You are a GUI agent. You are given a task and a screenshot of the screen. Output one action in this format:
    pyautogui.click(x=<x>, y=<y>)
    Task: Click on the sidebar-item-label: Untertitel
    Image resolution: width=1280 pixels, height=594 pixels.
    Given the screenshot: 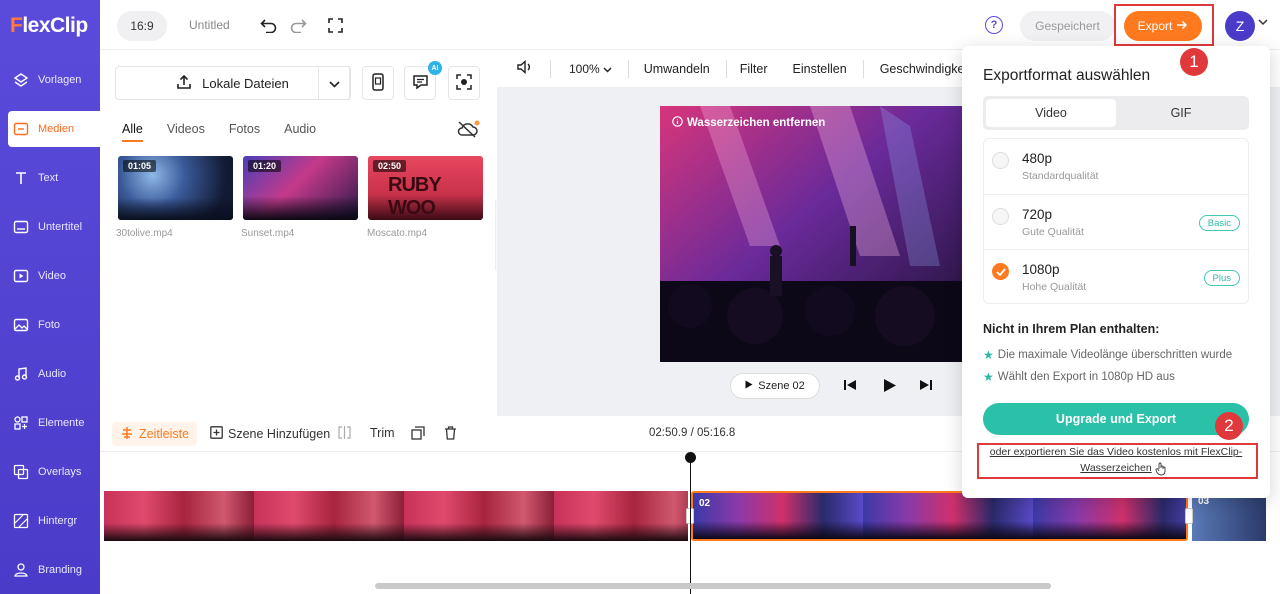 What is the action you would take?
    pyautogui.click(x=60, y=227)
    